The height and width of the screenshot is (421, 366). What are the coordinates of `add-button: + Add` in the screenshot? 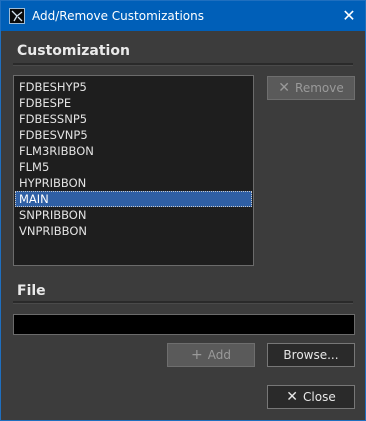 It's located at (211, 355).